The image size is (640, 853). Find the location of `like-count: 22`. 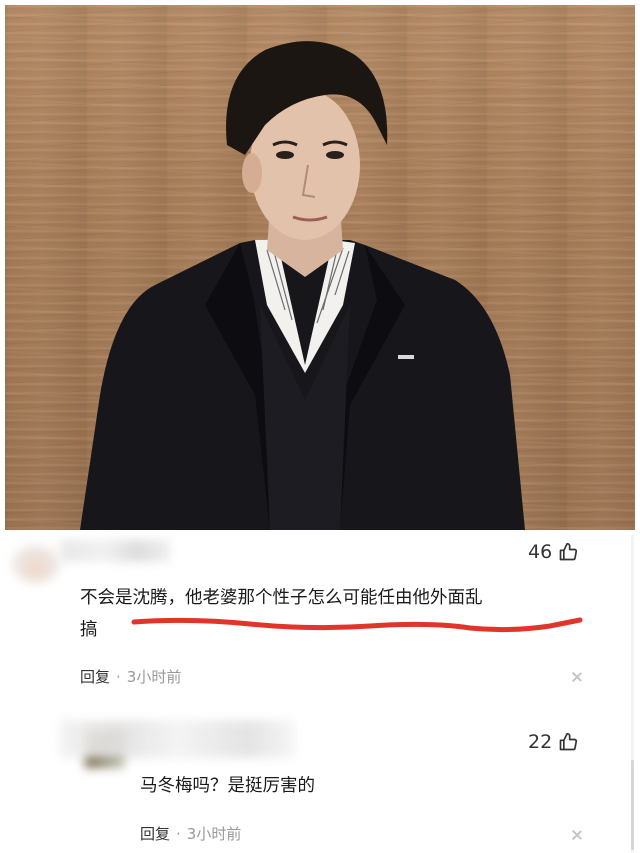

like-count: 22 is located at coordinates (540, 742).